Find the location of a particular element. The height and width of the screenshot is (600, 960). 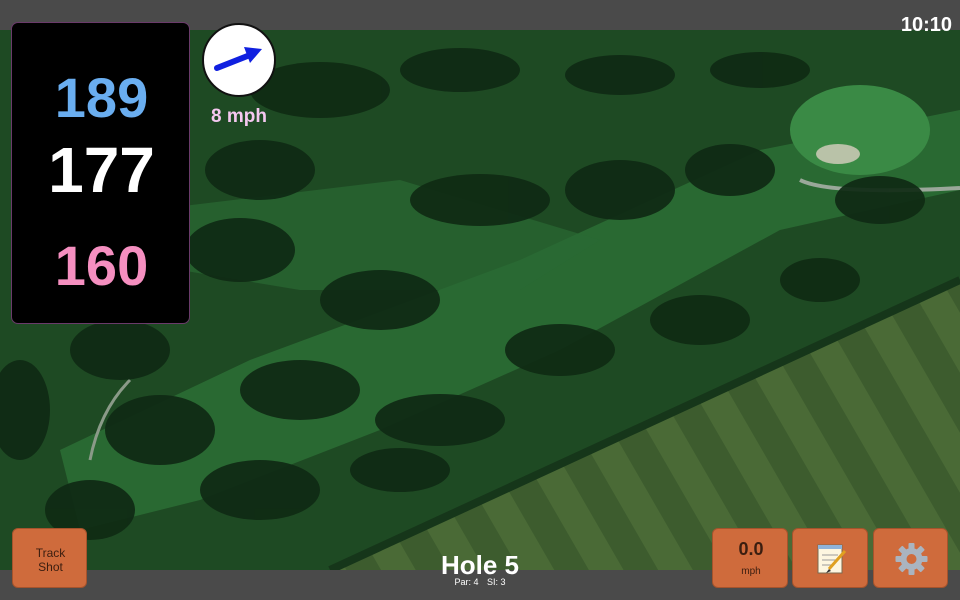

notes-button is located at coordinates (830, 558).